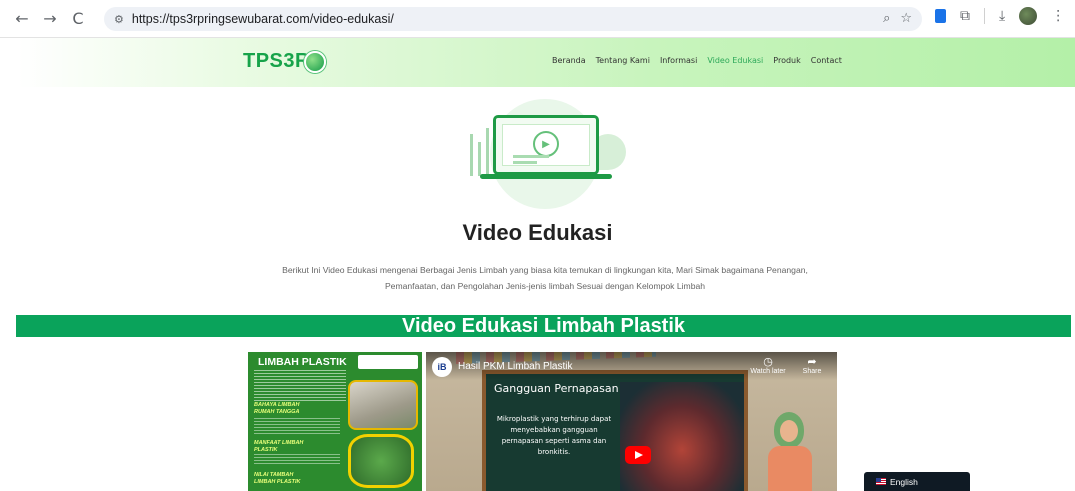 The height and width of the screenshot is (491, 1075). Describe the element at coordinates (768, 361) in the screenshot. I see `clock-icon: ◷` at that location.